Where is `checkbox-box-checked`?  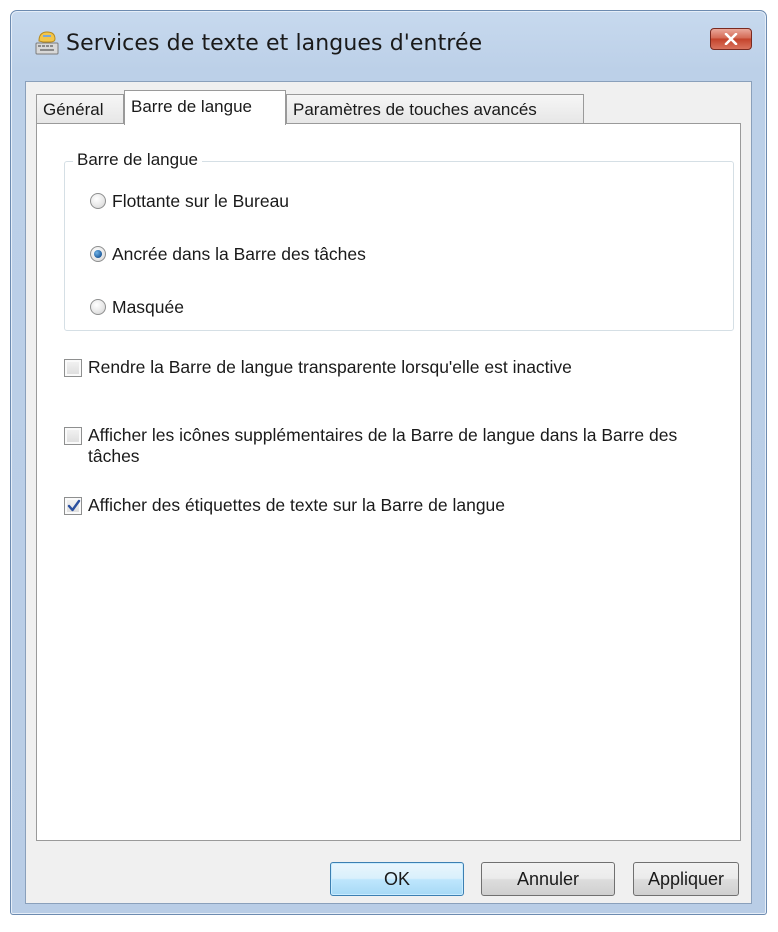 checkbox-box-checked is located at coordinates (73, 506).